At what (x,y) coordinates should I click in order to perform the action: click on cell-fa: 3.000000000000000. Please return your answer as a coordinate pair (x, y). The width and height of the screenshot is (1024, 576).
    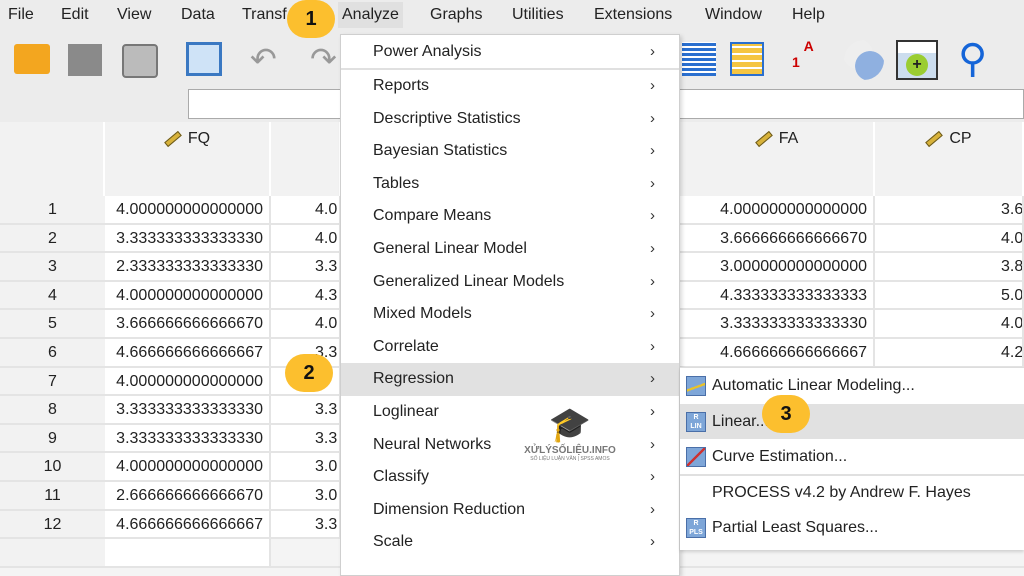
    Looking at the image, I should click on (777, 266).